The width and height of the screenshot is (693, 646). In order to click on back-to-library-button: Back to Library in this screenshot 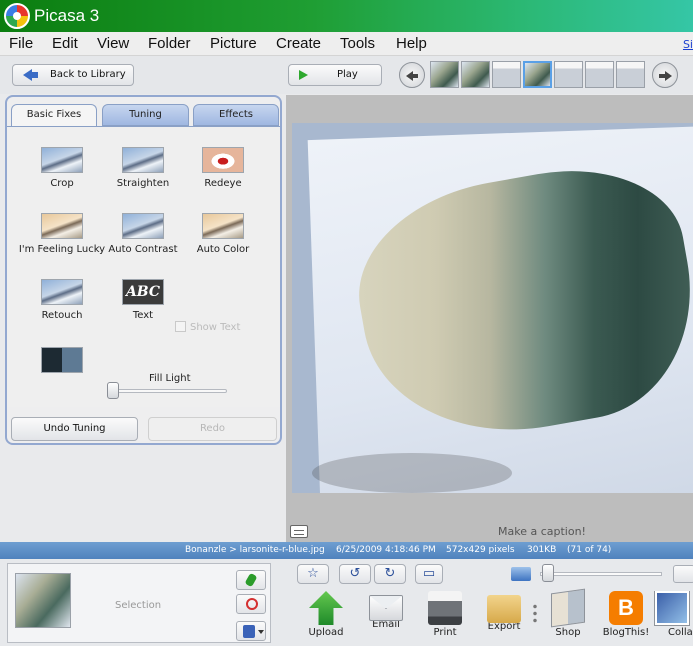, I will do `click(73, 75)`.